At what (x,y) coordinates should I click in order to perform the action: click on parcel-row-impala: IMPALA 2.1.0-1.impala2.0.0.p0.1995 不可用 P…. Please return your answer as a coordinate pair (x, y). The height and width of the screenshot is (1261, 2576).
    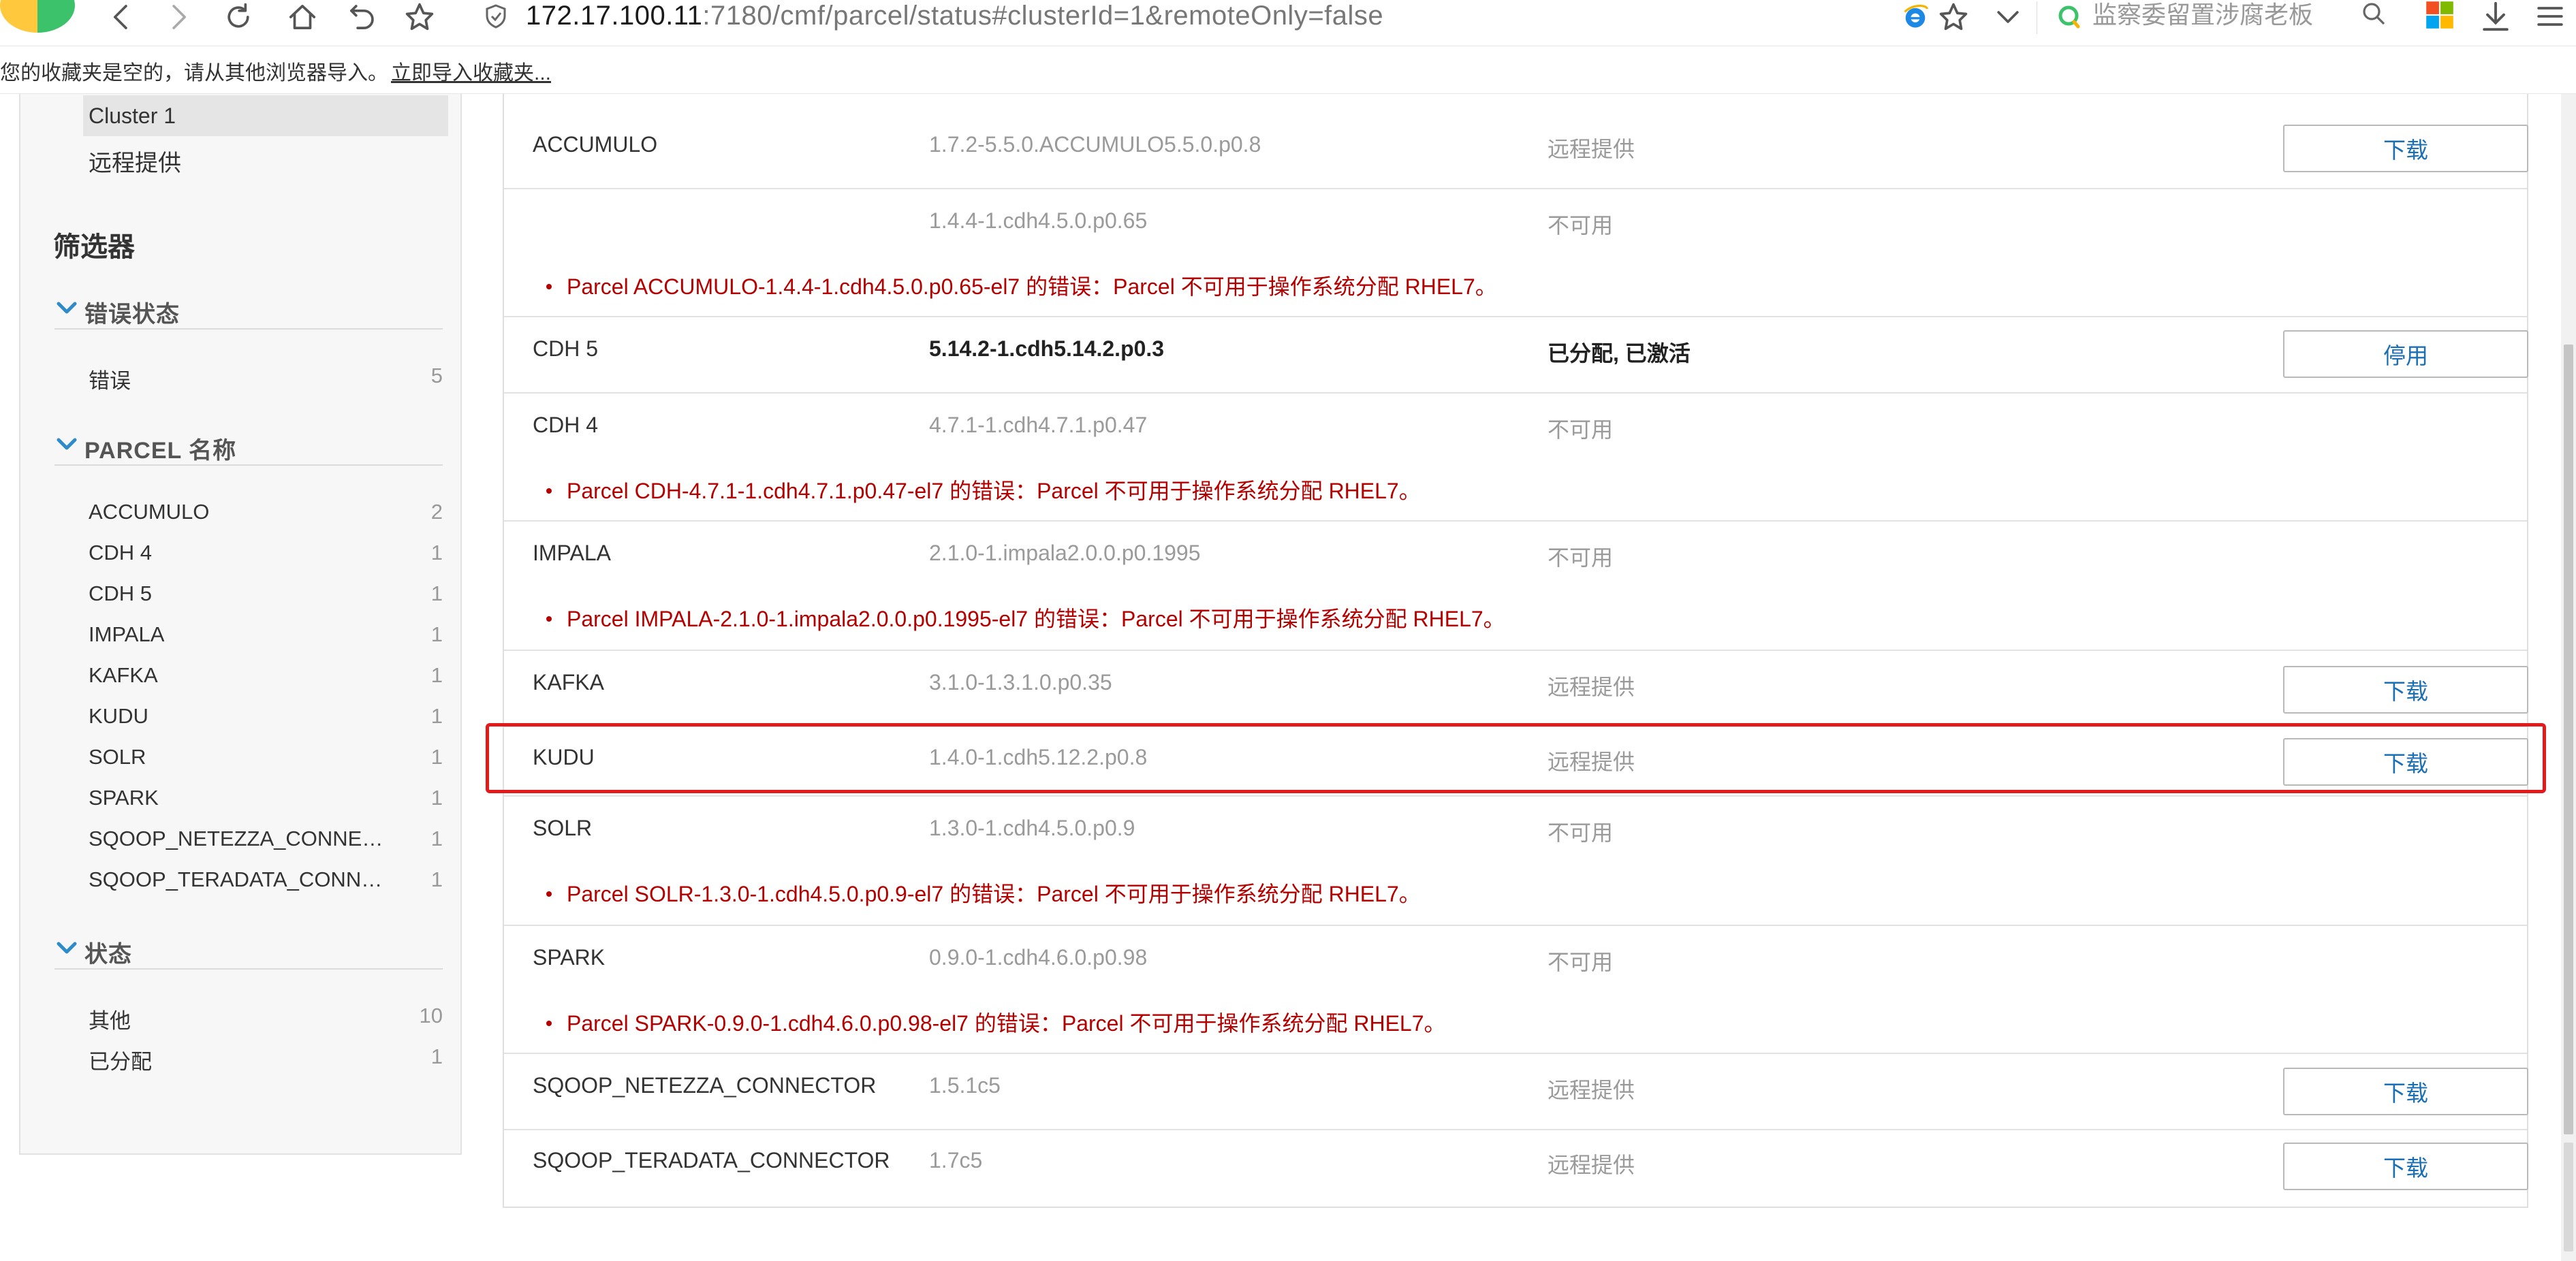
    Looking at the image, I should click on (1515, 586).